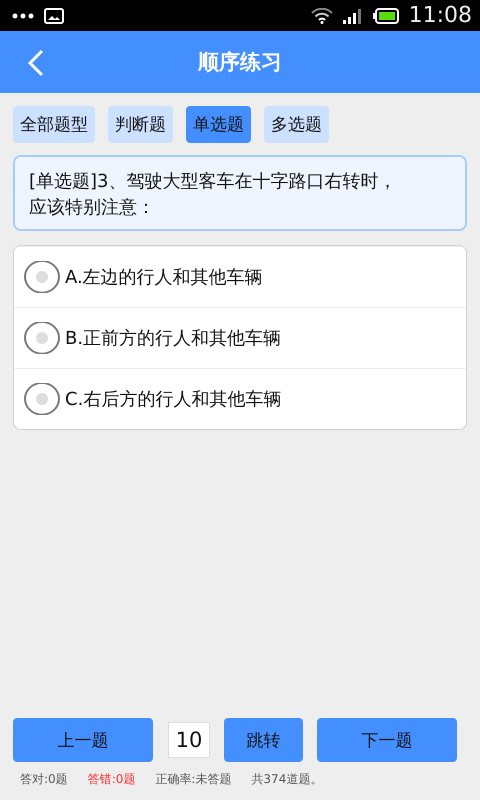 The height and width of the screenshot is (800, 480). What do you see at coordinates (23, 15) in the screenshot?
I see `more-icon` at bounding box center [23, 15].